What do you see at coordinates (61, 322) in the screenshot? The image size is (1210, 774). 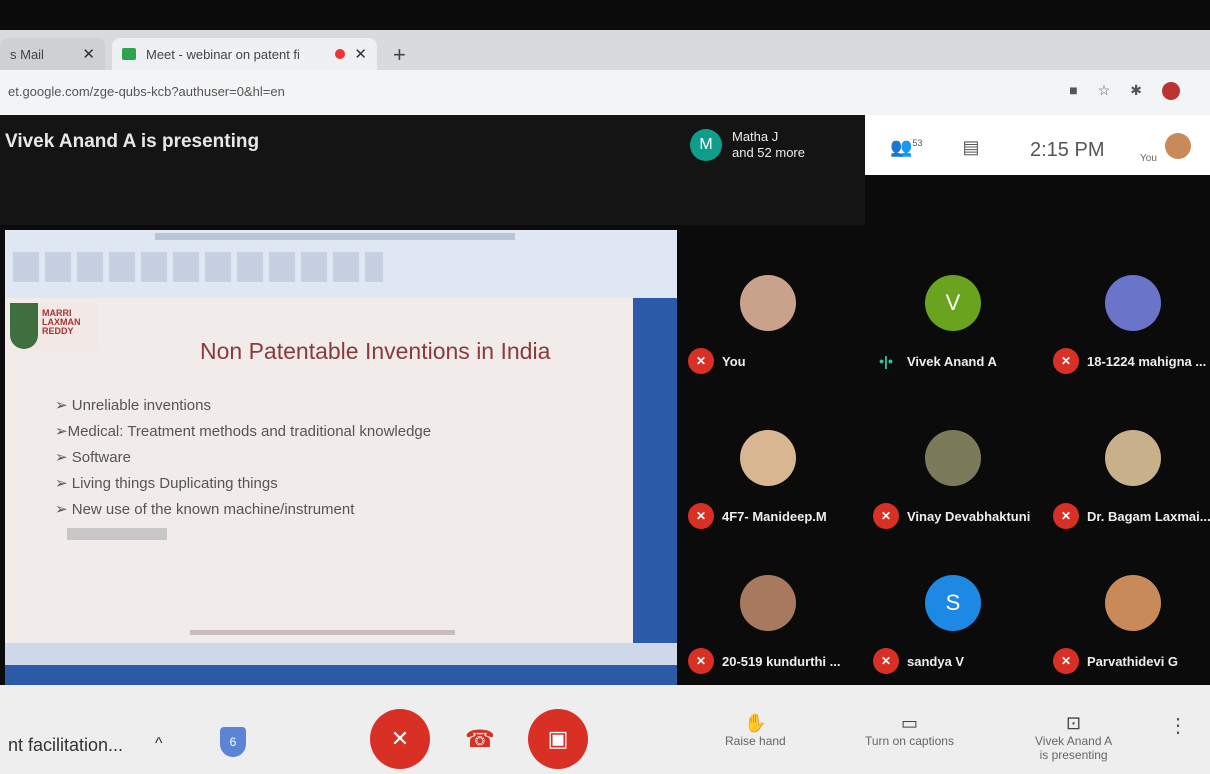 I see `logo-text: MARRI LAXMAN REDDY` at bounding box center [61, 322].